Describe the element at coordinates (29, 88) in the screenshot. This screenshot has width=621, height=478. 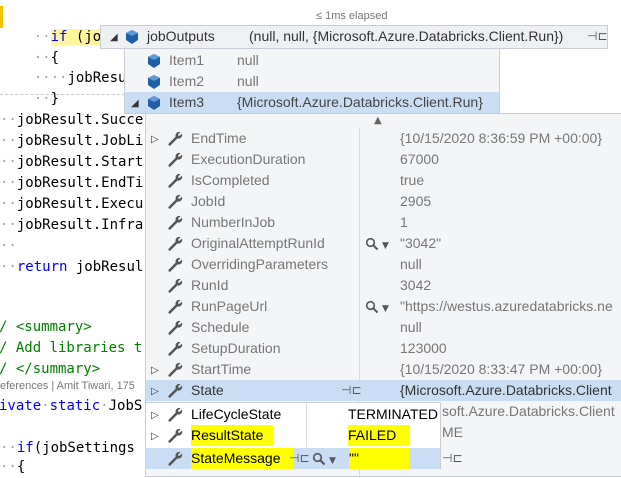
I see `code-line-brace-close: ··}` at that location.